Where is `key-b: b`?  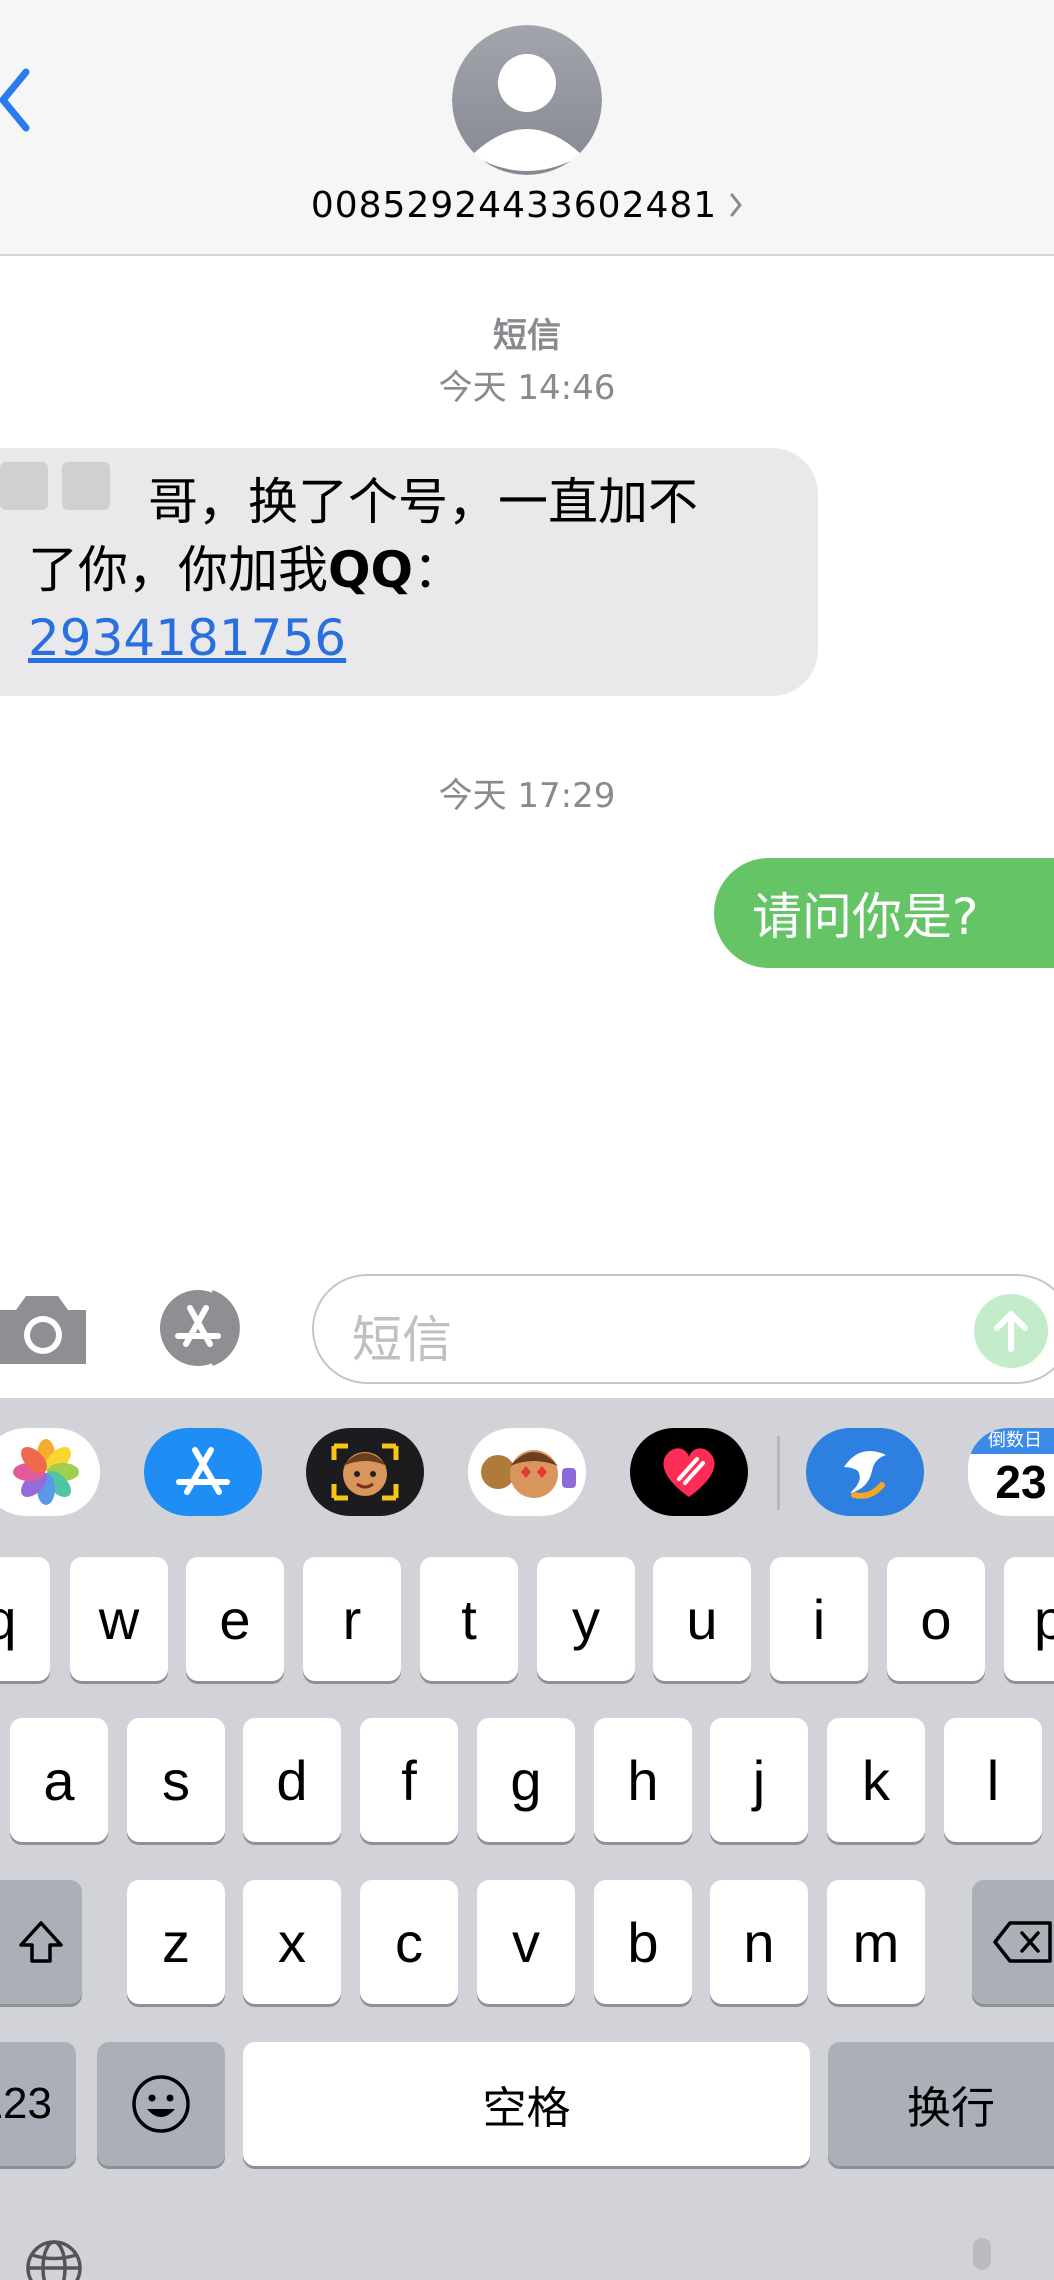 key-b: b is located at coordinates (643, 1942).